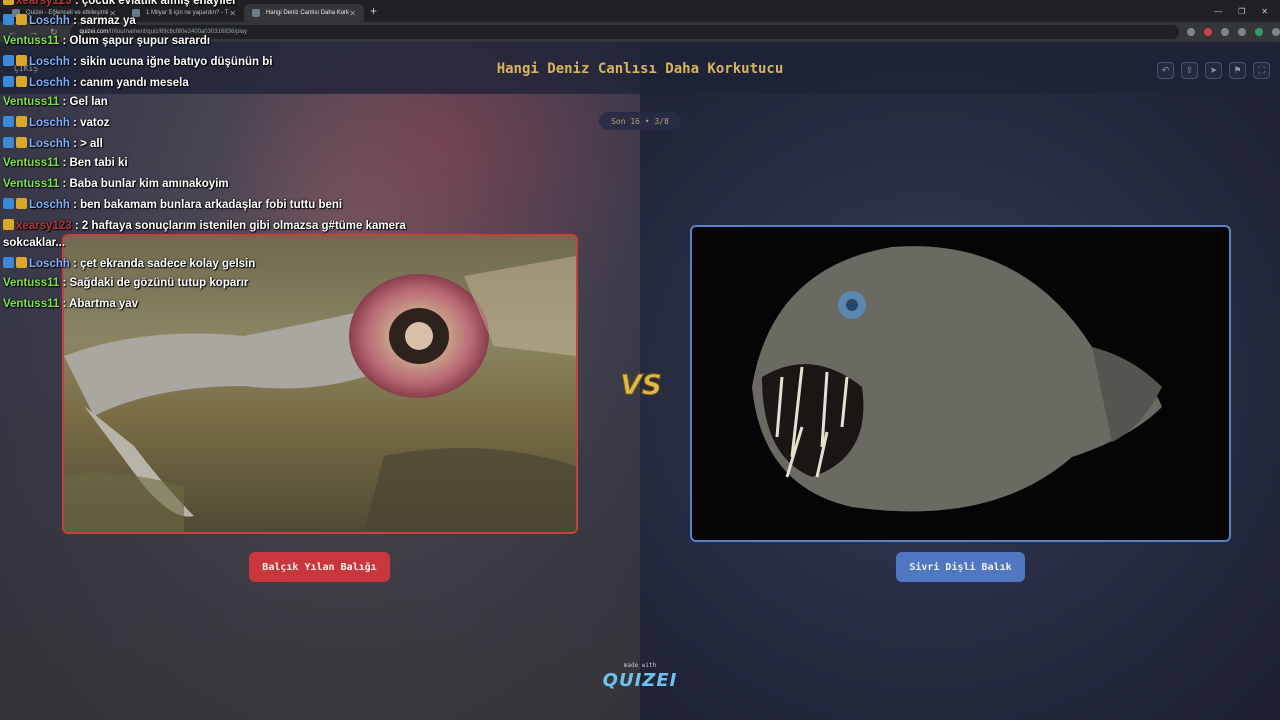 The height and width of the screenshot is (720, 1280). I want to click on round-badge: Son 16 • 3/8, so click(640, 121).